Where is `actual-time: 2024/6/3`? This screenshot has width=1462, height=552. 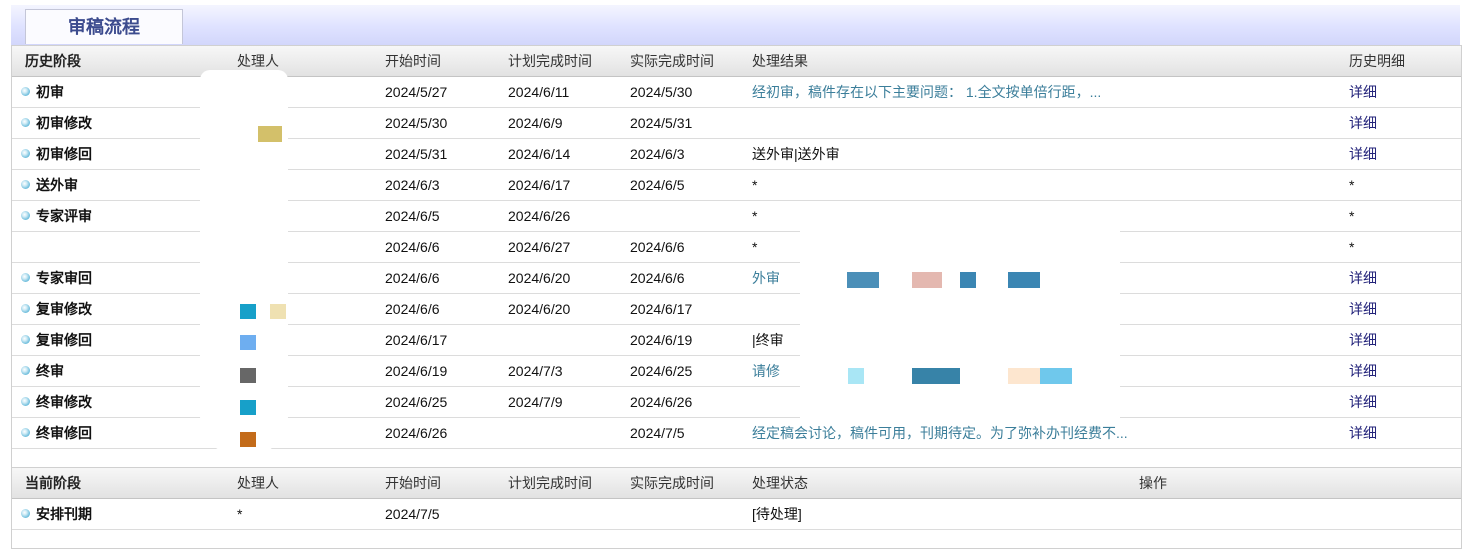
actual-time: 2024/6/3 is located at coordinates (657, 154).